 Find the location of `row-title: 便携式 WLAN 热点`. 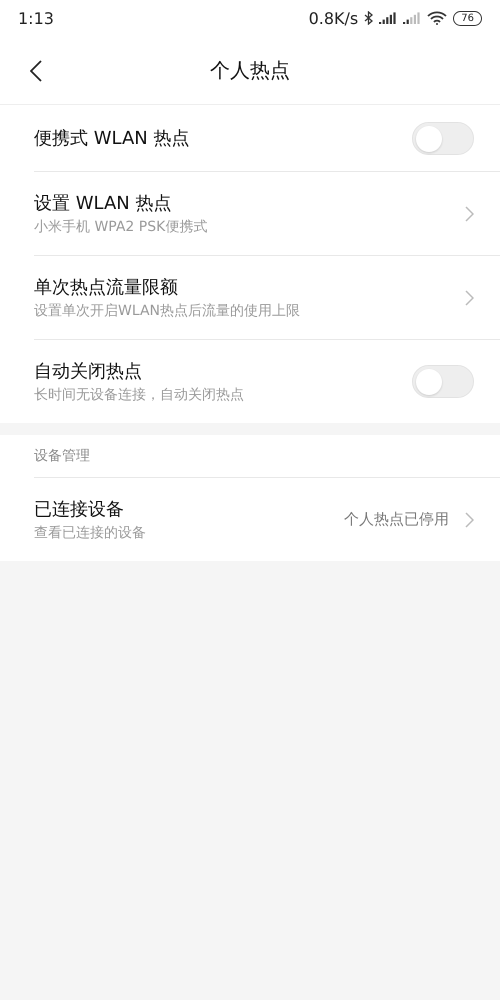

row-title: 便携式 WLAN 热点 is located at coordinates (112, 138).